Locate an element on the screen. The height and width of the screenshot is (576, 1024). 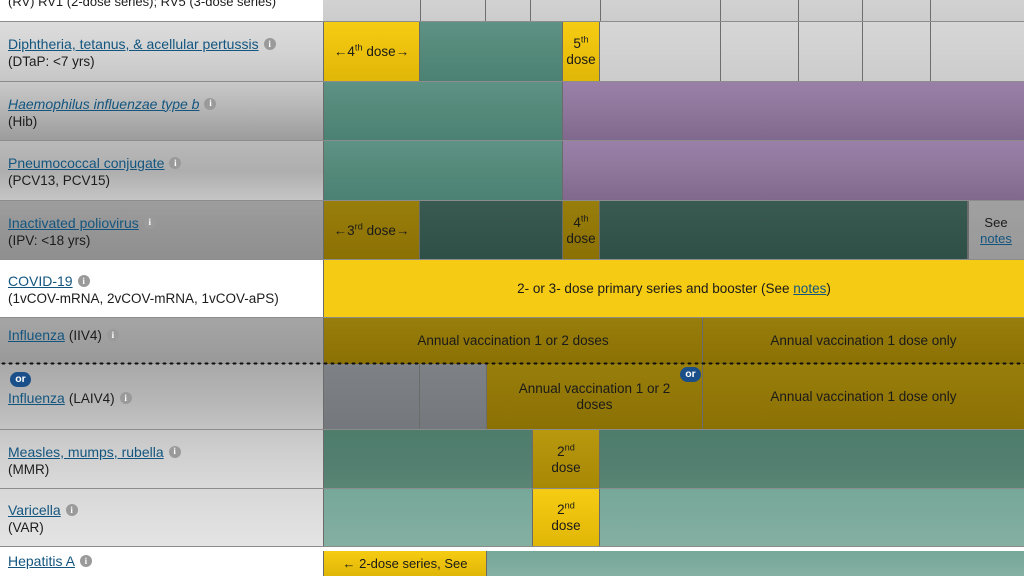
influenza-iiv4-name-row: Influenza (IIV4) i is located at coordinates (63, 335).